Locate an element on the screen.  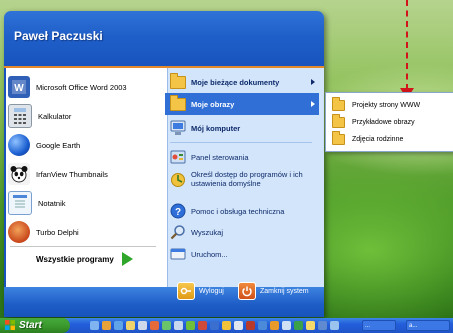
key-icon is located at coordinates (186, 291).